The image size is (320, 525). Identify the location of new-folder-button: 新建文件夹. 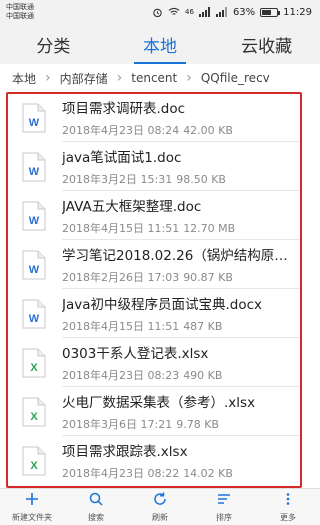
(32, 507).